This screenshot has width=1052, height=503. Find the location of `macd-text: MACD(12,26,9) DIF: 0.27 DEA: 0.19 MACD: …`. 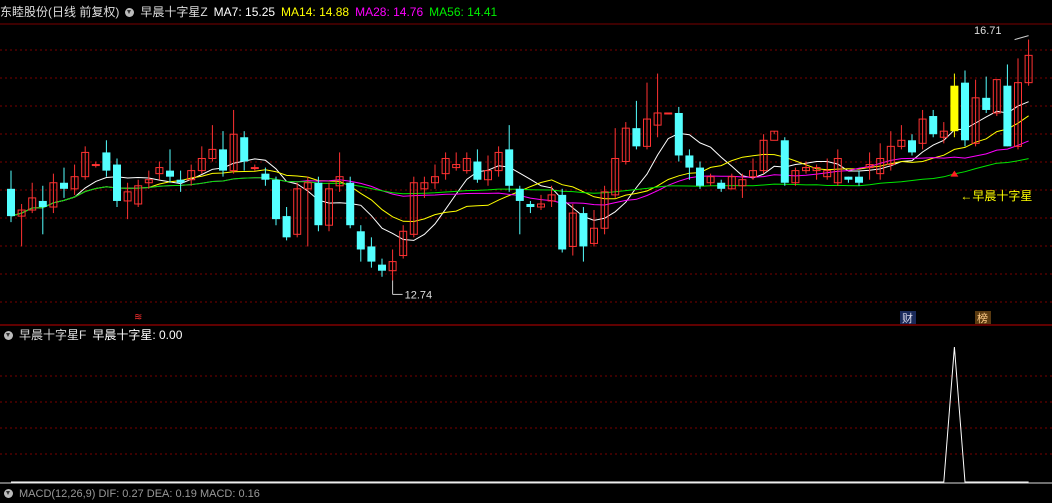

macd-text: MACD(12,26,9) DIF: 0.27 DEA: 0.19 MACD: … is located at coordinates (139, 494).